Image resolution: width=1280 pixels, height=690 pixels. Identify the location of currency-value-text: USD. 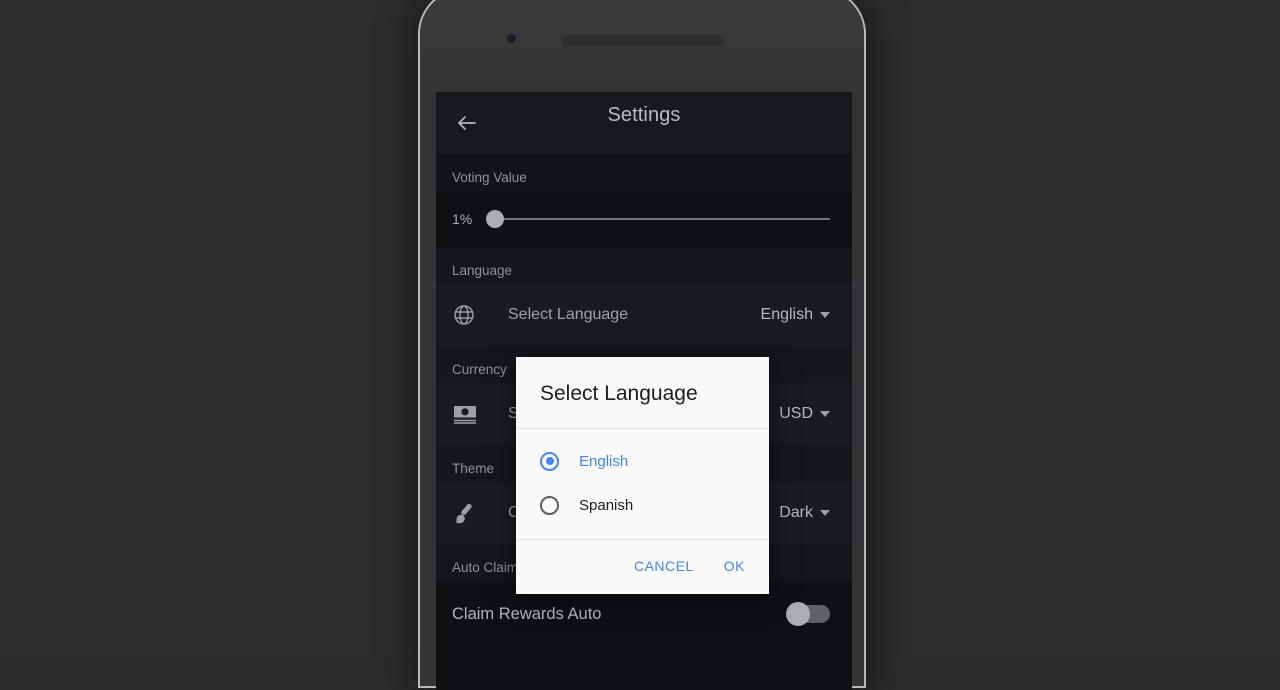
(796, 413).